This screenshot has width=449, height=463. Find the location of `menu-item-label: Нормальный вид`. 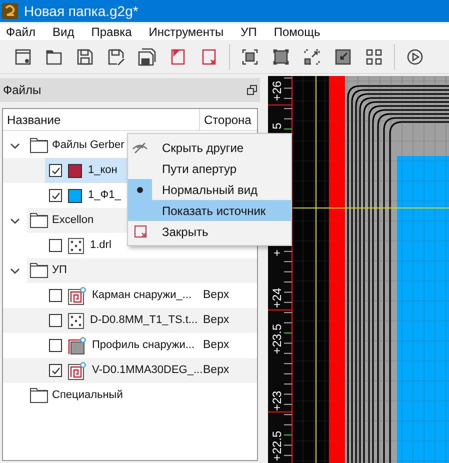

menu-item-label: Нормальный вид is located at coordinates (209, 190).